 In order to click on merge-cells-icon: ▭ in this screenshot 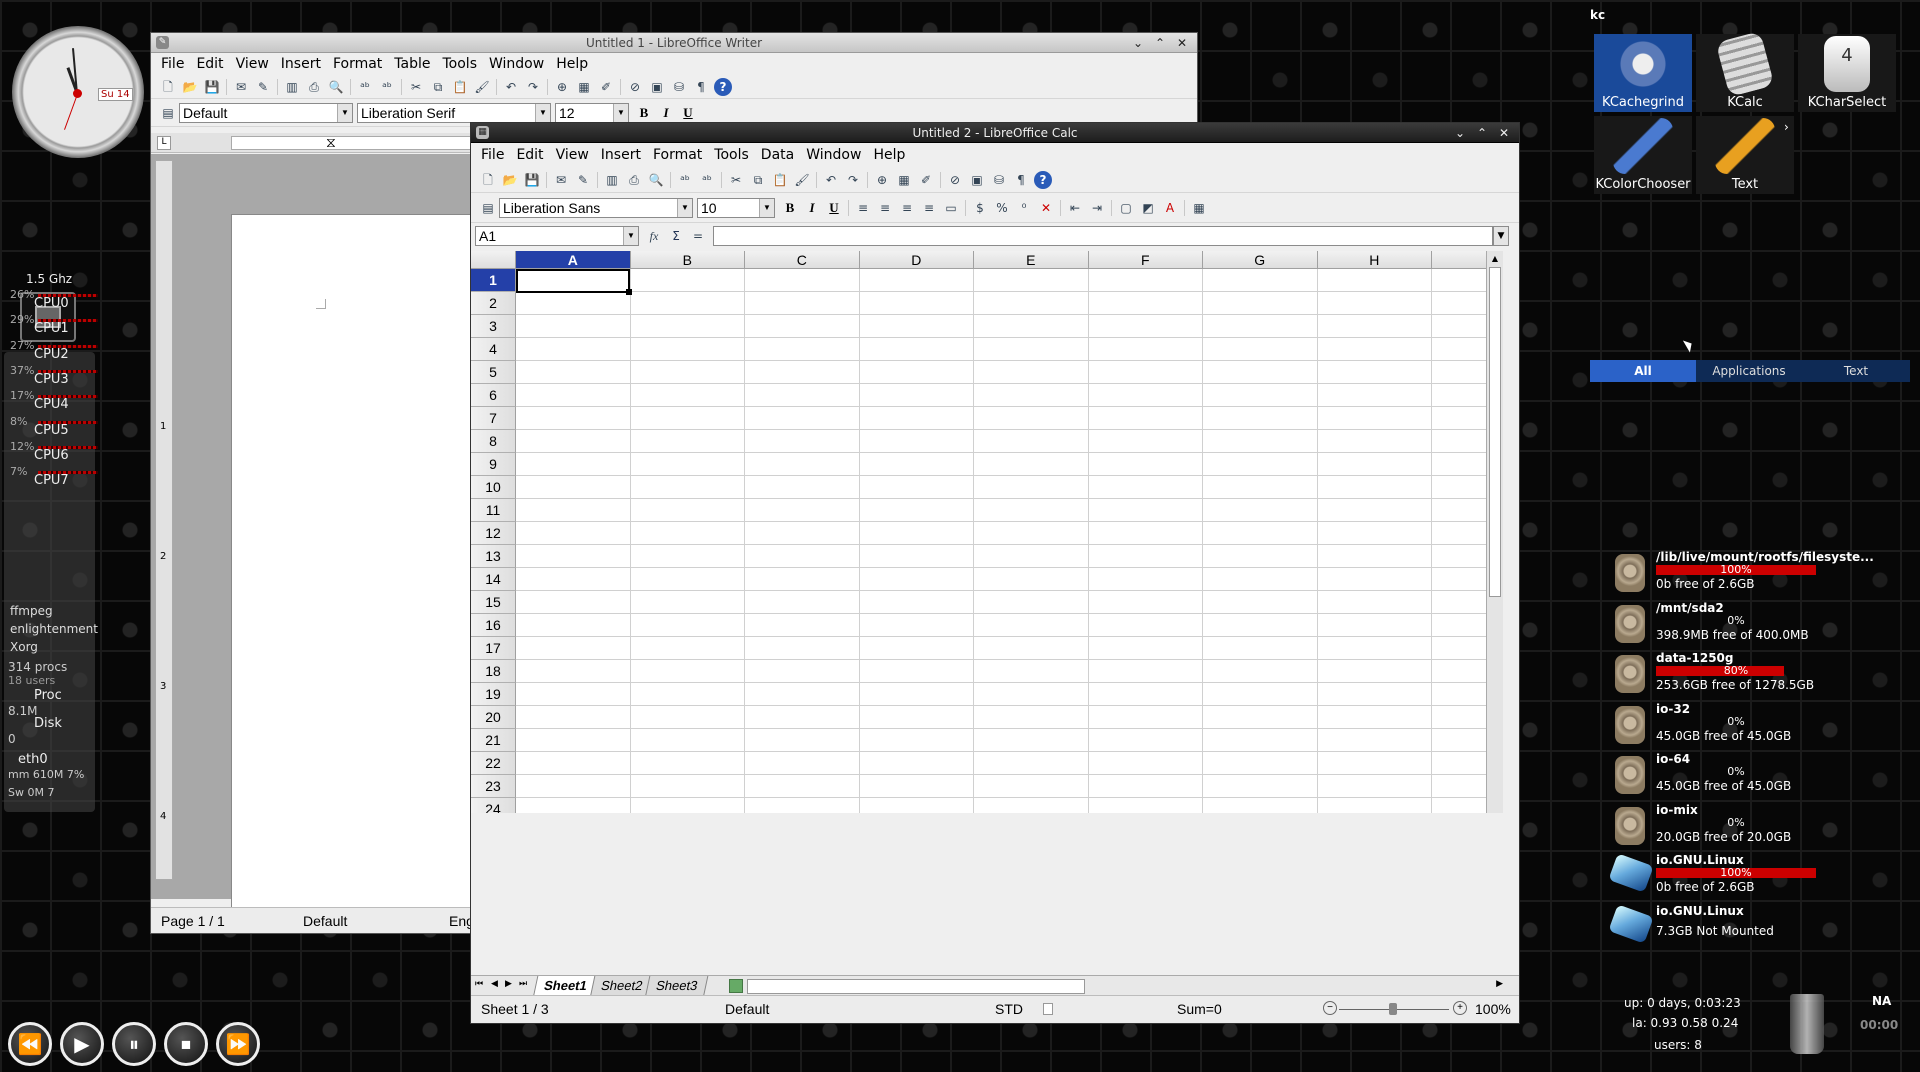, I will do `click(951, 208)`.